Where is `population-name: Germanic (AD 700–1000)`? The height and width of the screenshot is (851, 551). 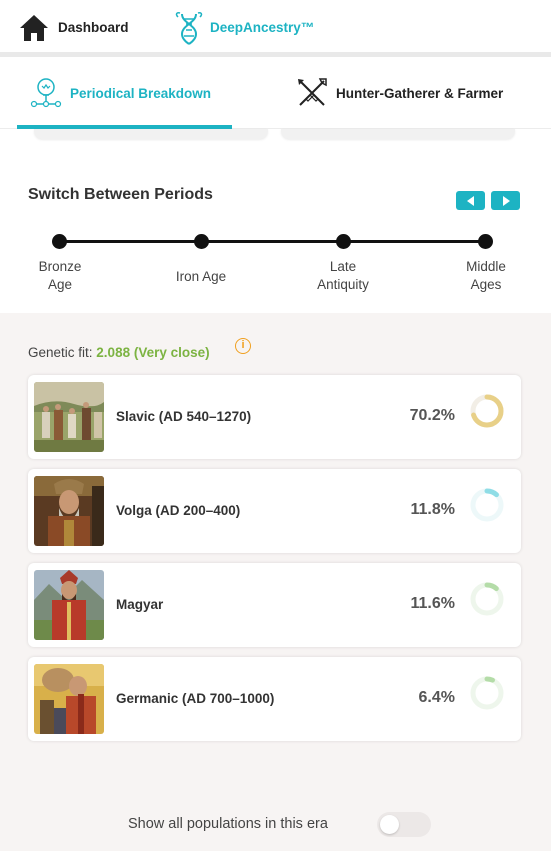 population-name: Germanic (AD 700–1000) is located at coordinates (195, 698).